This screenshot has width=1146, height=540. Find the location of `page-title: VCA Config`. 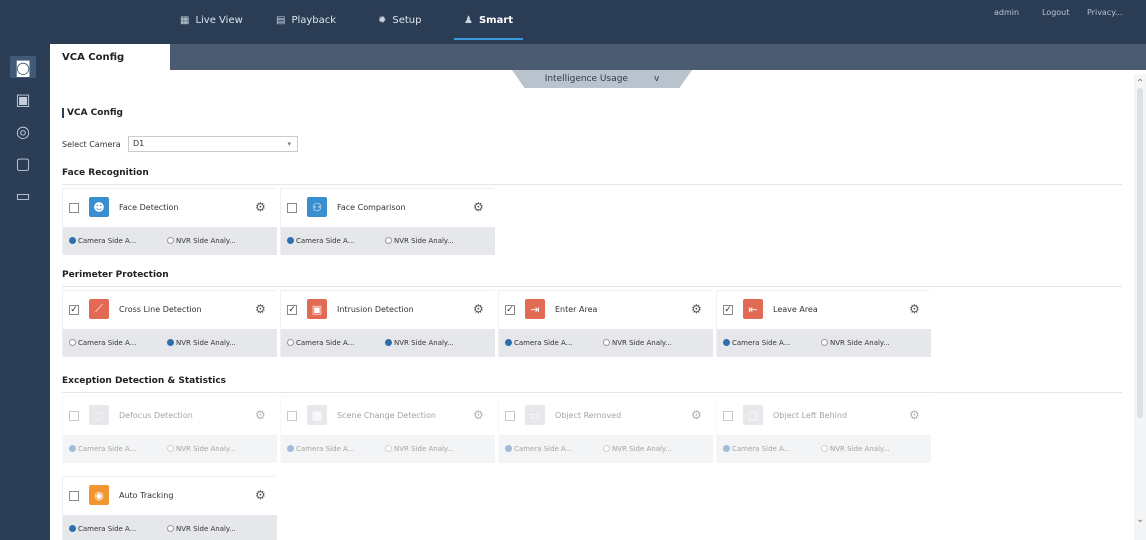

page-title: VCA Config is located at coordinates (92, 113).